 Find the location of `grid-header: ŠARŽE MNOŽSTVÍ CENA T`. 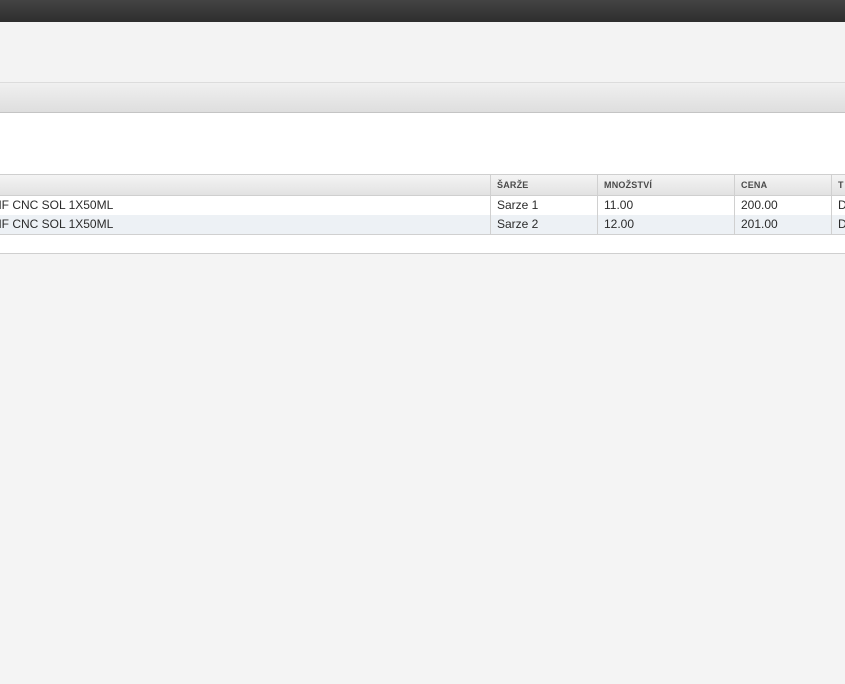

grid-header: ŠARŽE MNOŽSTVÍ CENA T is located at coordinates (422, 185).